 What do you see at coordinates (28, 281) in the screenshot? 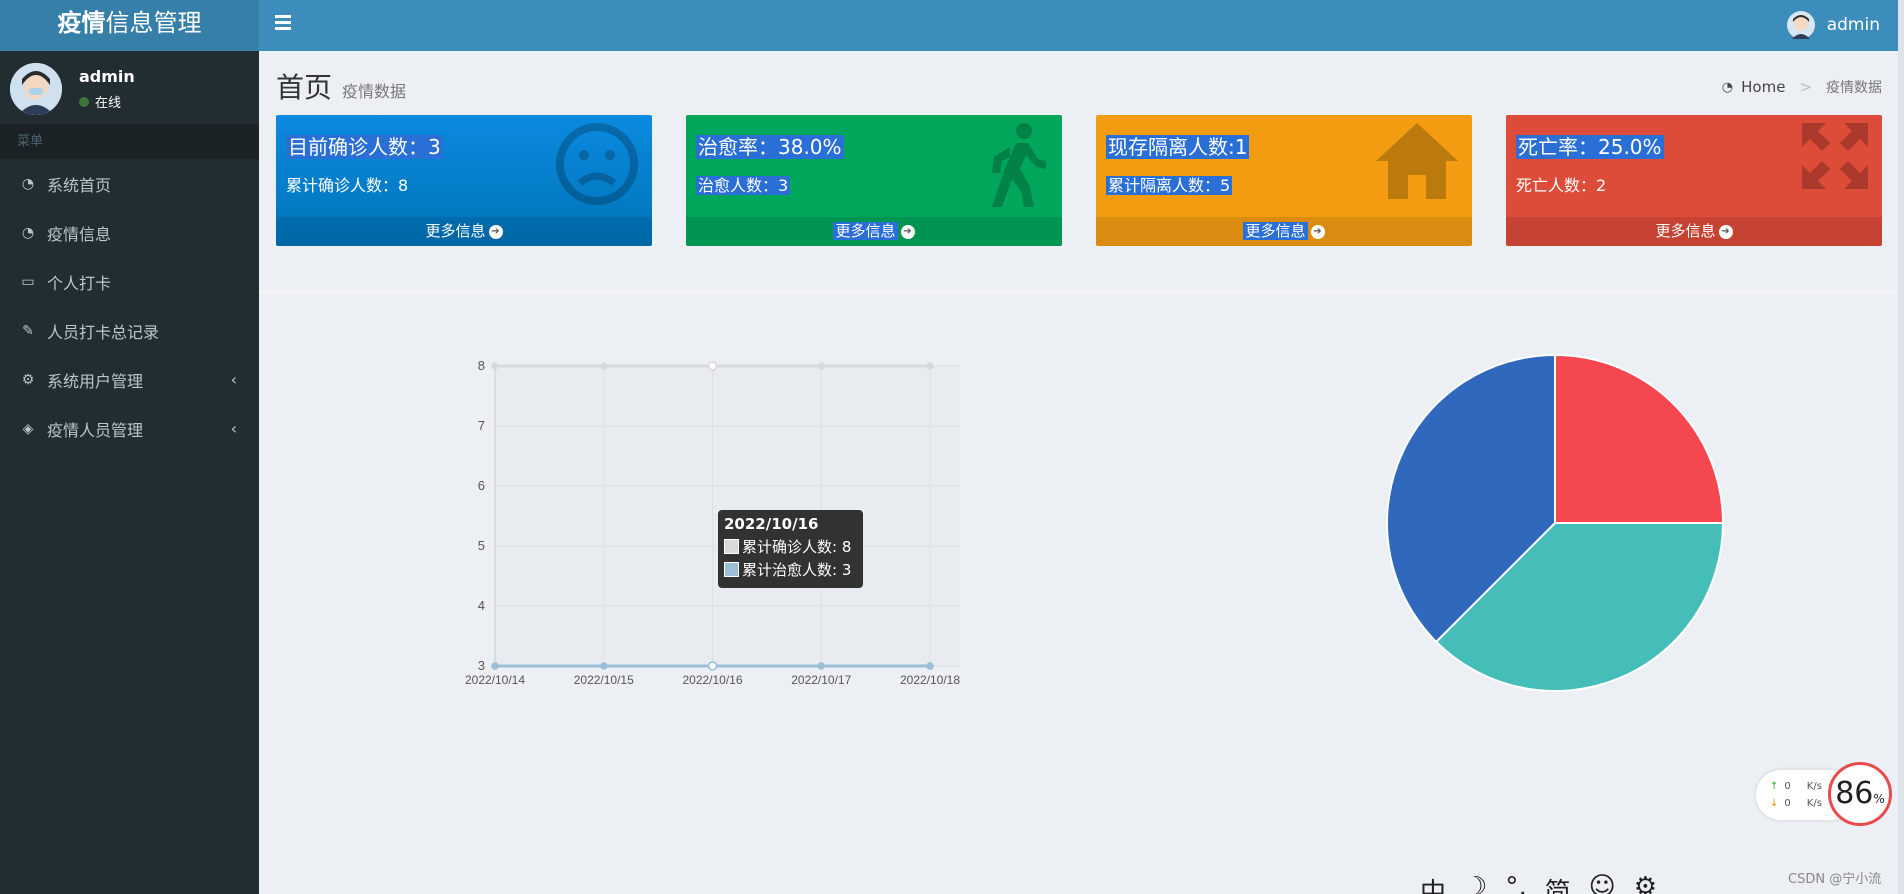
I see `laptop-icon: ▭` at bounding box center [28, 281].